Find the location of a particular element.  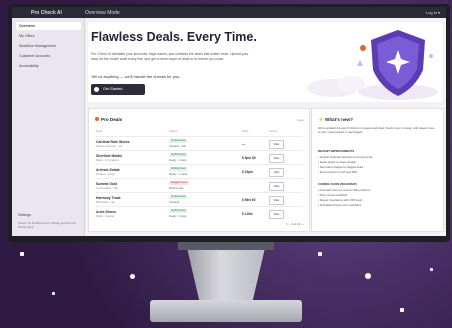

deal-subtitle: Premium account · Q3 is located at coordinates (109, 146).